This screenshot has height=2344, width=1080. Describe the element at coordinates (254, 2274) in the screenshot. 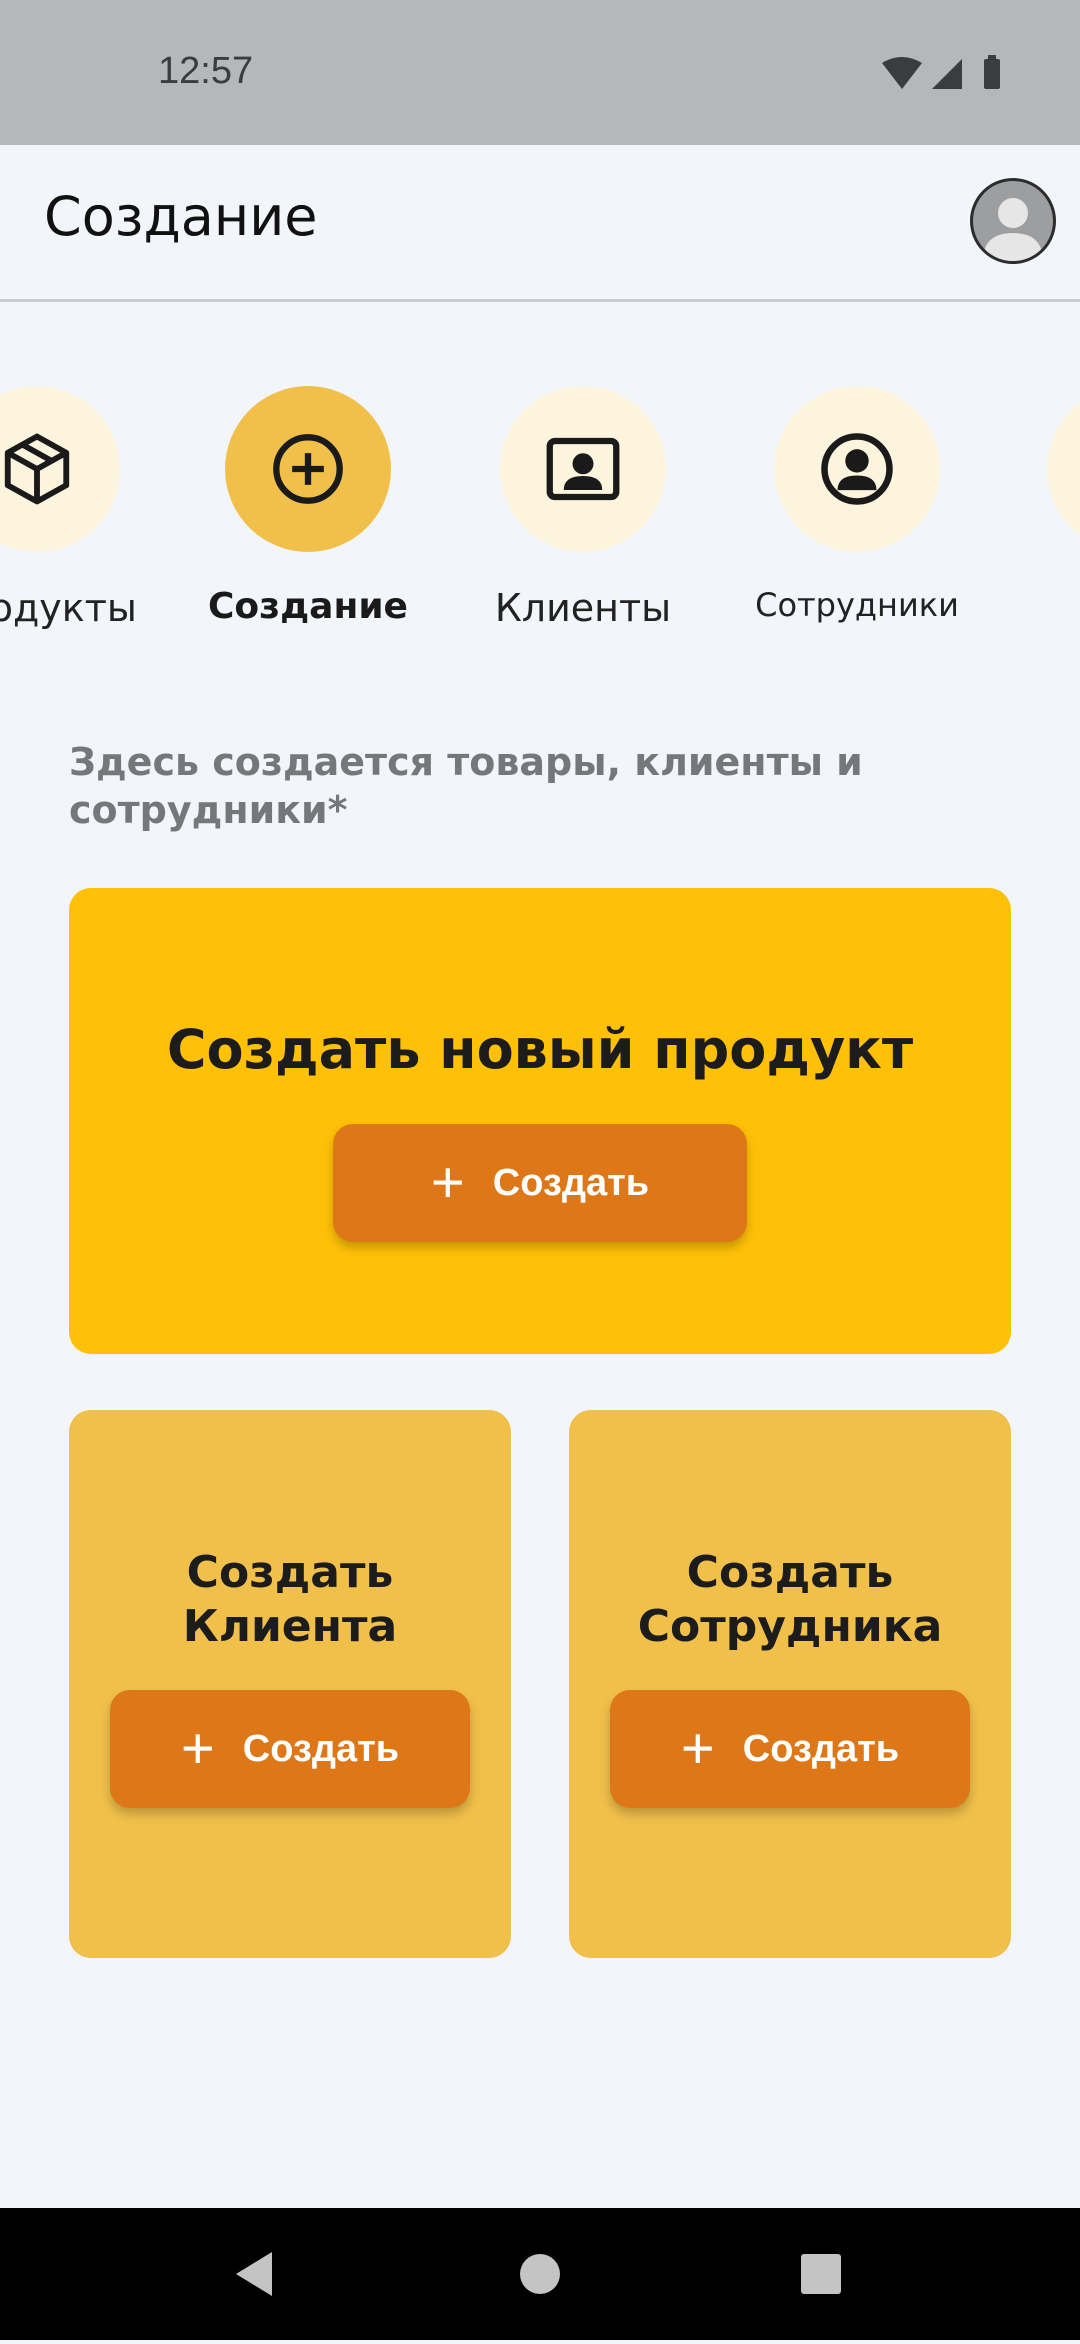

I see `back-icon` at that location.